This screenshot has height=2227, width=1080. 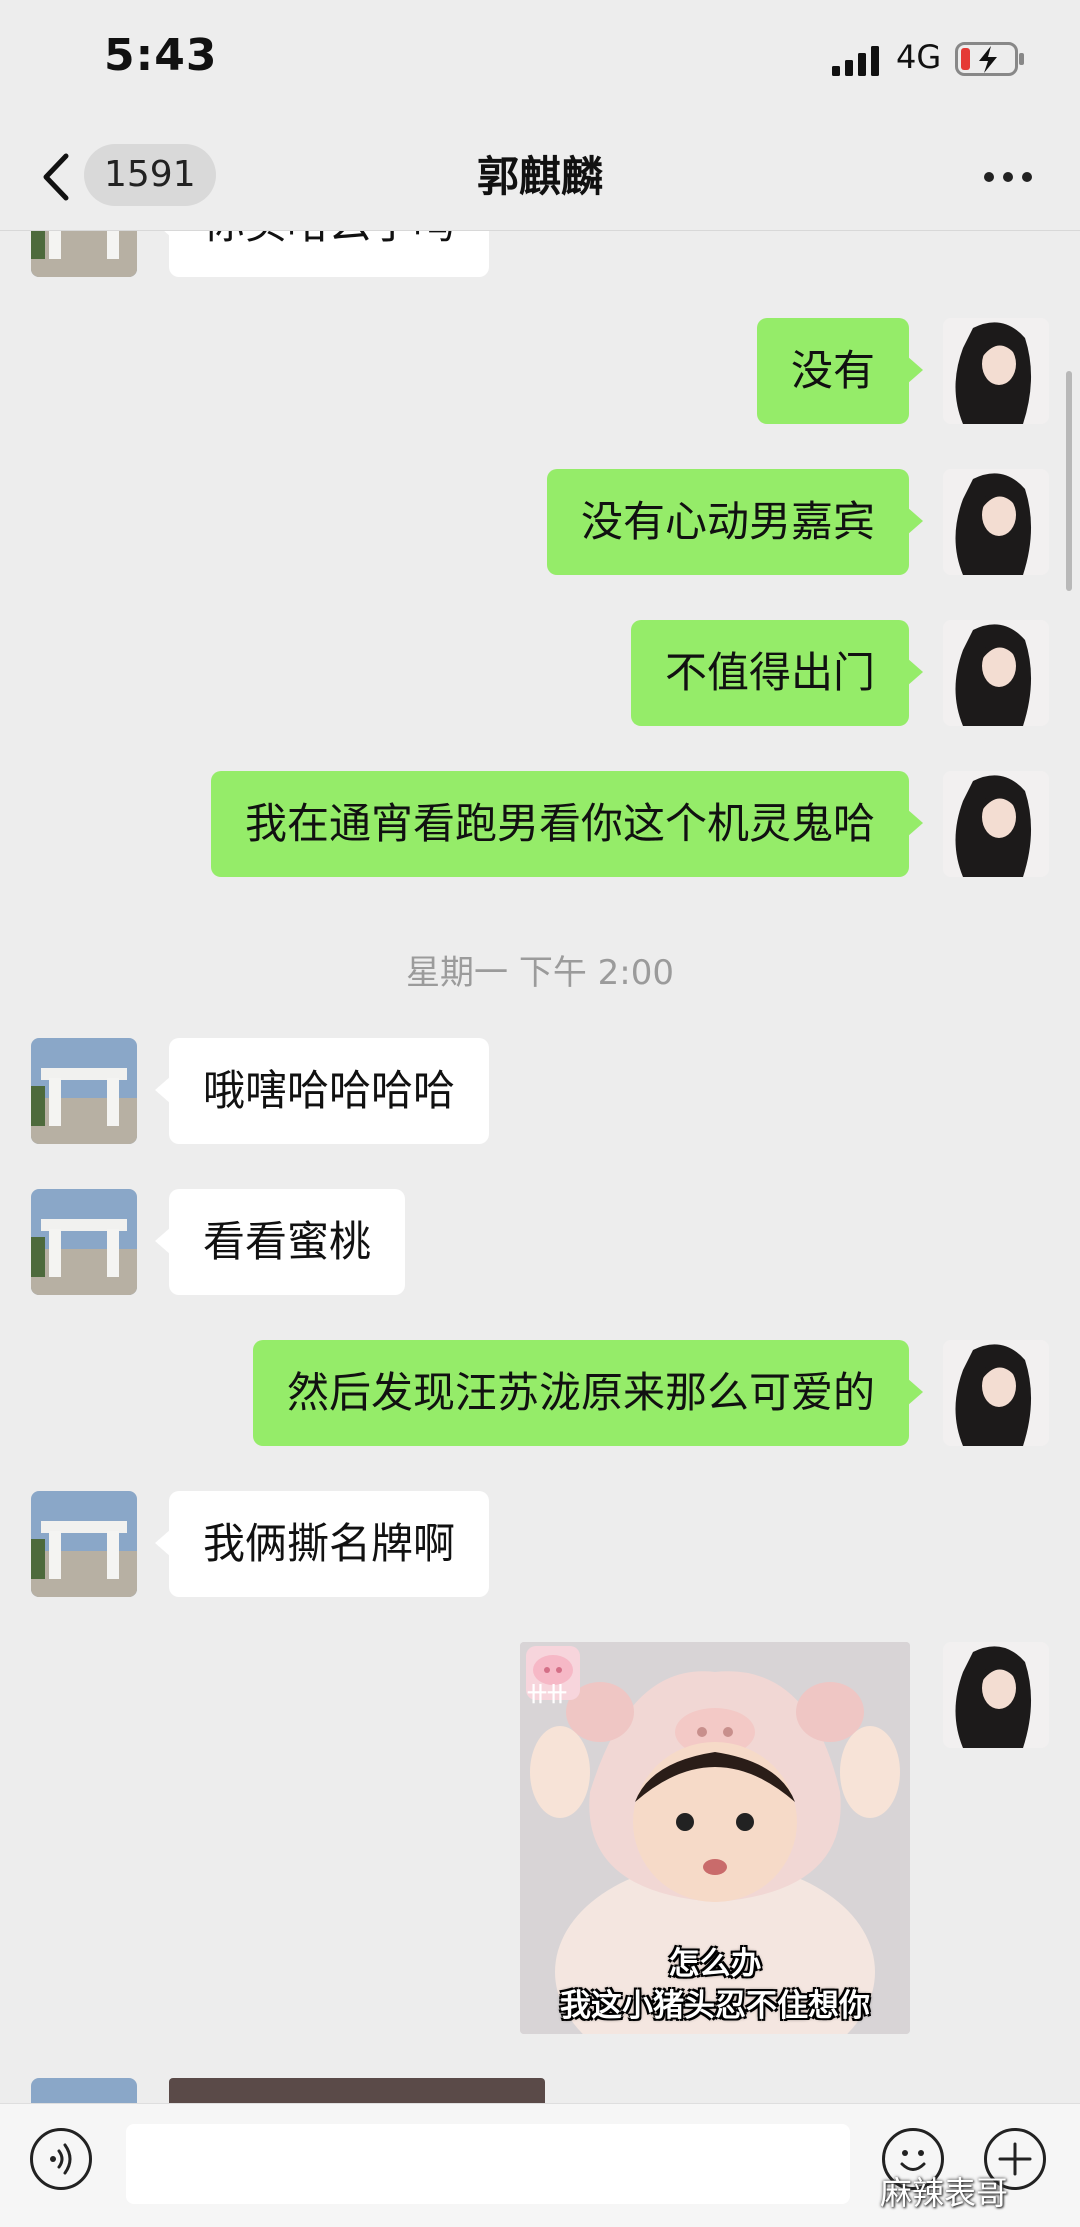 I want to click on chat-header: 1591 郭麒麟, so click(x=540, y=175).